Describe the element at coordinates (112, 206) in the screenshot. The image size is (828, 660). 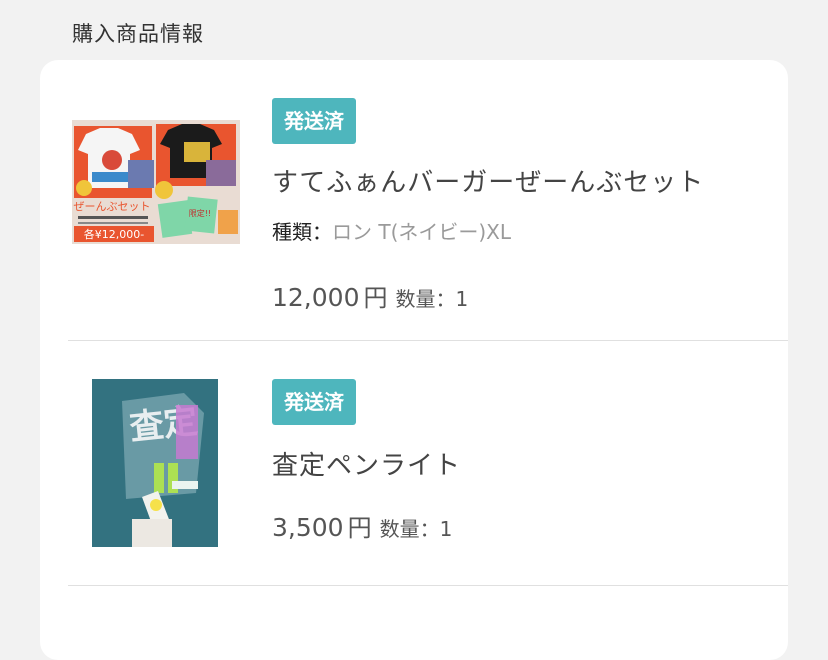
I see `image-title-text: ぜーんぶセット` at that location.